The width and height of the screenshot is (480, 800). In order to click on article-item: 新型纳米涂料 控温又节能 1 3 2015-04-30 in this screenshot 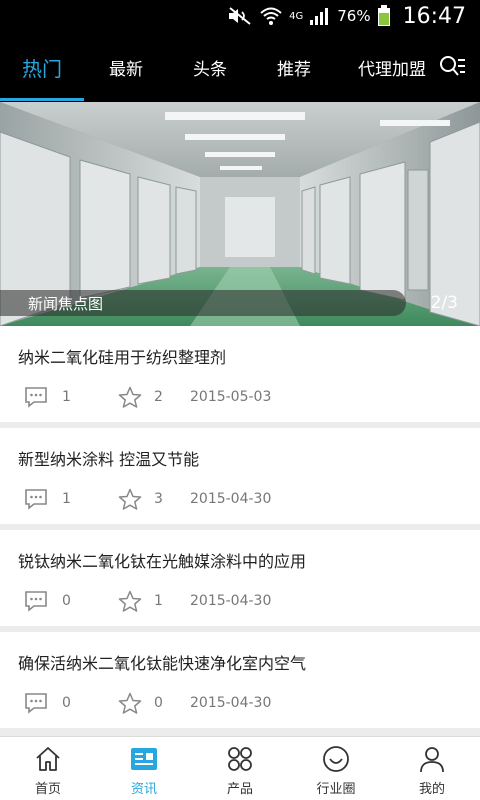, I will do `click(240, 476)`.